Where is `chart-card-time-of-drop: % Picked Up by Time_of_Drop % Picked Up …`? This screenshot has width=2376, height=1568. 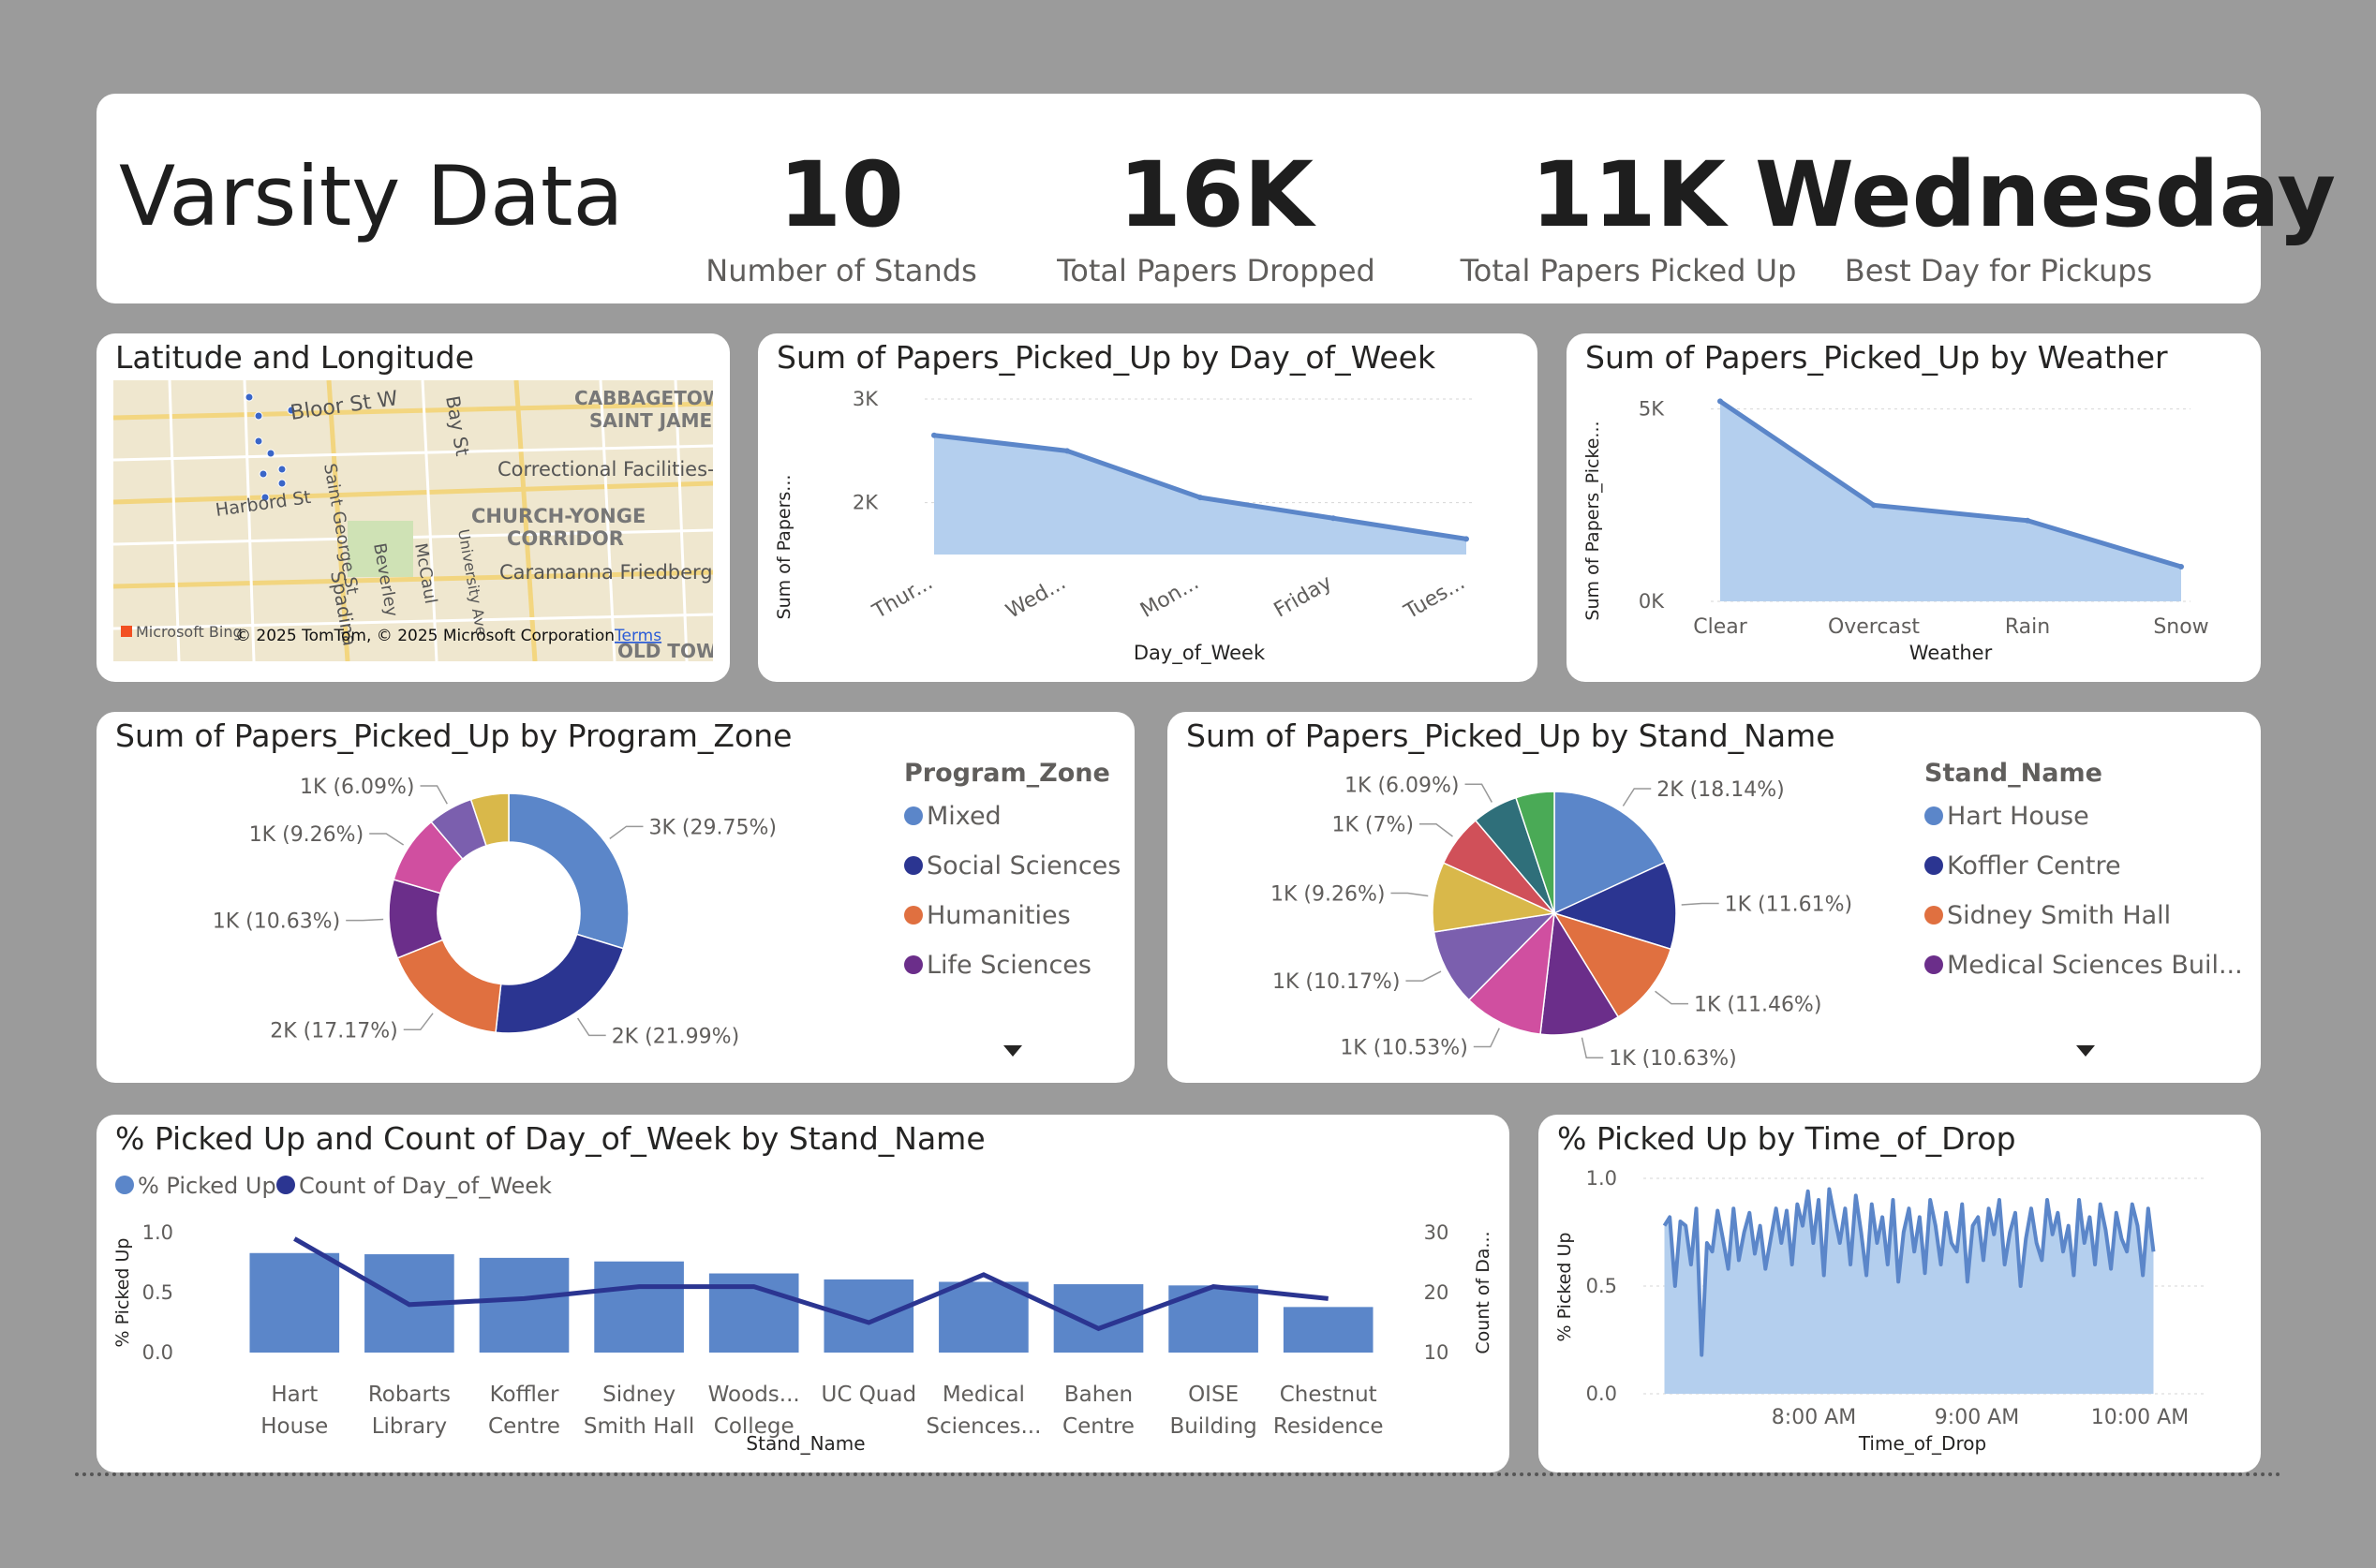
chart-card-time-of-drop: % Picked Up by Time_of_Drop % Picked Up … is located at coordinates (1899, 1293).